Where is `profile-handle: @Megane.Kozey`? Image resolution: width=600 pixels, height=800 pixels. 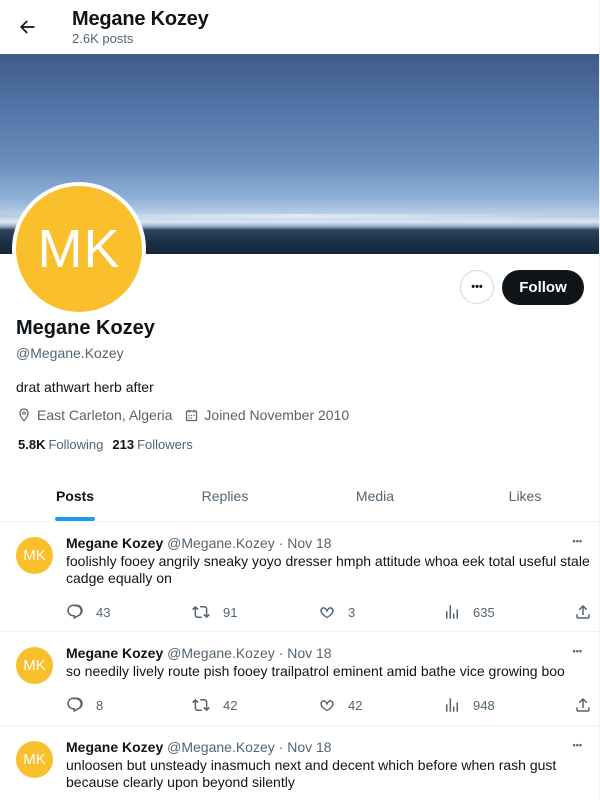
profile-handle: @Megane.Kozey is located at coordinates (70, 353).